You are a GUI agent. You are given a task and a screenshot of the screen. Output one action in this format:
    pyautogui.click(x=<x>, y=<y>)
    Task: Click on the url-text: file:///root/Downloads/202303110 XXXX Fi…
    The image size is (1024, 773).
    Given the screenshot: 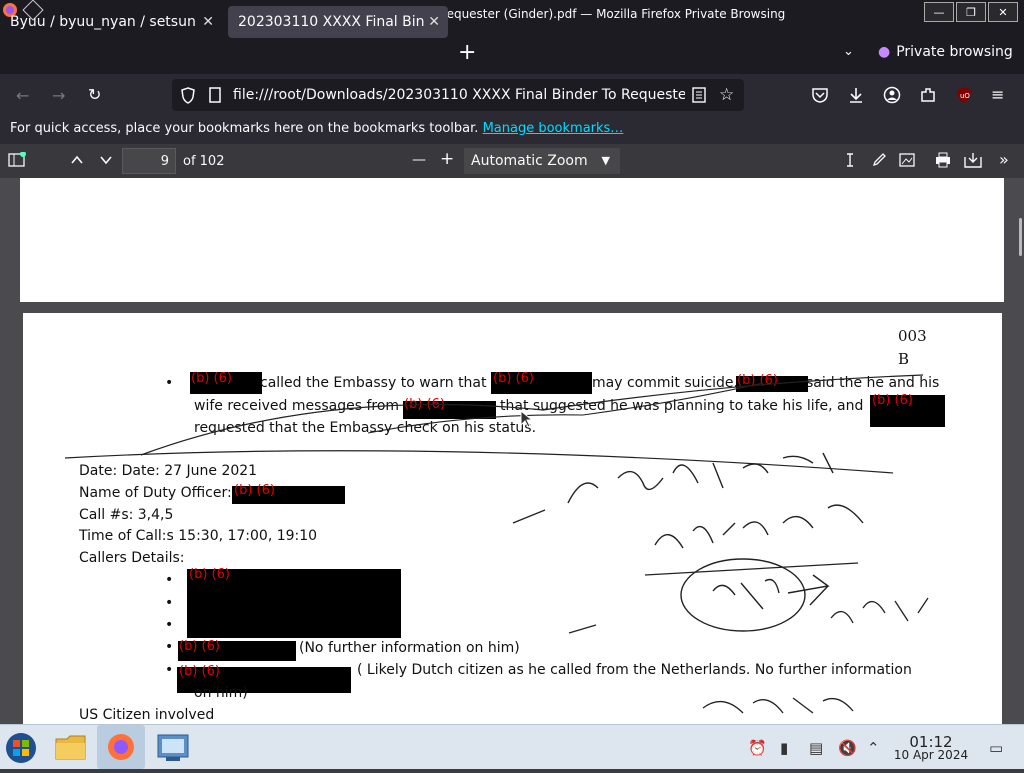 What is the action you would take?
    pyautogui.click(x=459, y=95)
    